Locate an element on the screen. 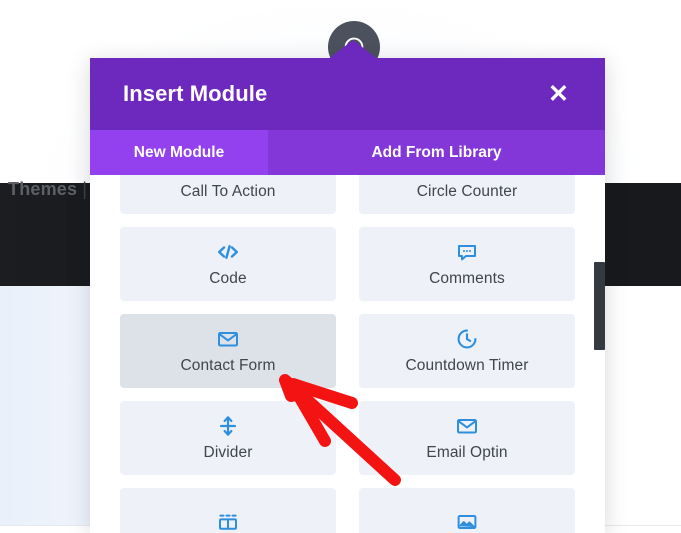  module-card-label: Countdown Timer is located at coordinates (467, 365).